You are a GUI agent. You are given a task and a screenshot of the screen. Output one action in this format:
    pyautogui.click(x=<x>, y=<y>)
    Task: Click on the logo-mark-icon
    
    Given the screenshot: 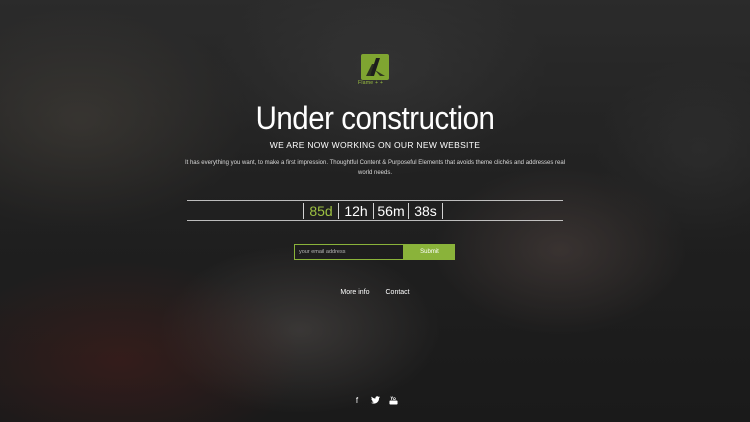 What is the action you would take?
    pyautogui.click(x=375, y=67)
    